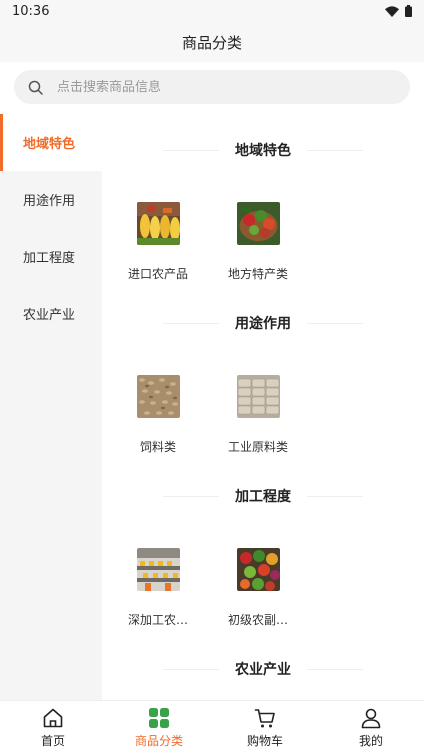 Image resolution: width=424 pixels, height=754 pixels. I want to click on section-title: 地域特色, so click(263, 150).